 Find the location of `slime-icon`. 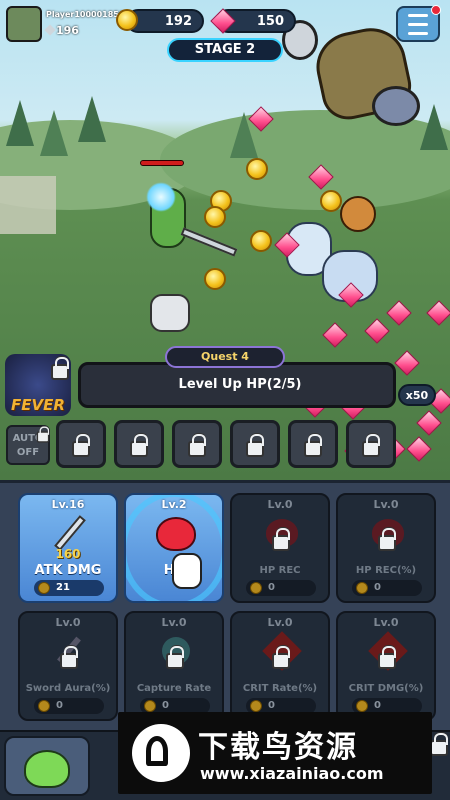

slime-icon is located at coordinates (47, 769).